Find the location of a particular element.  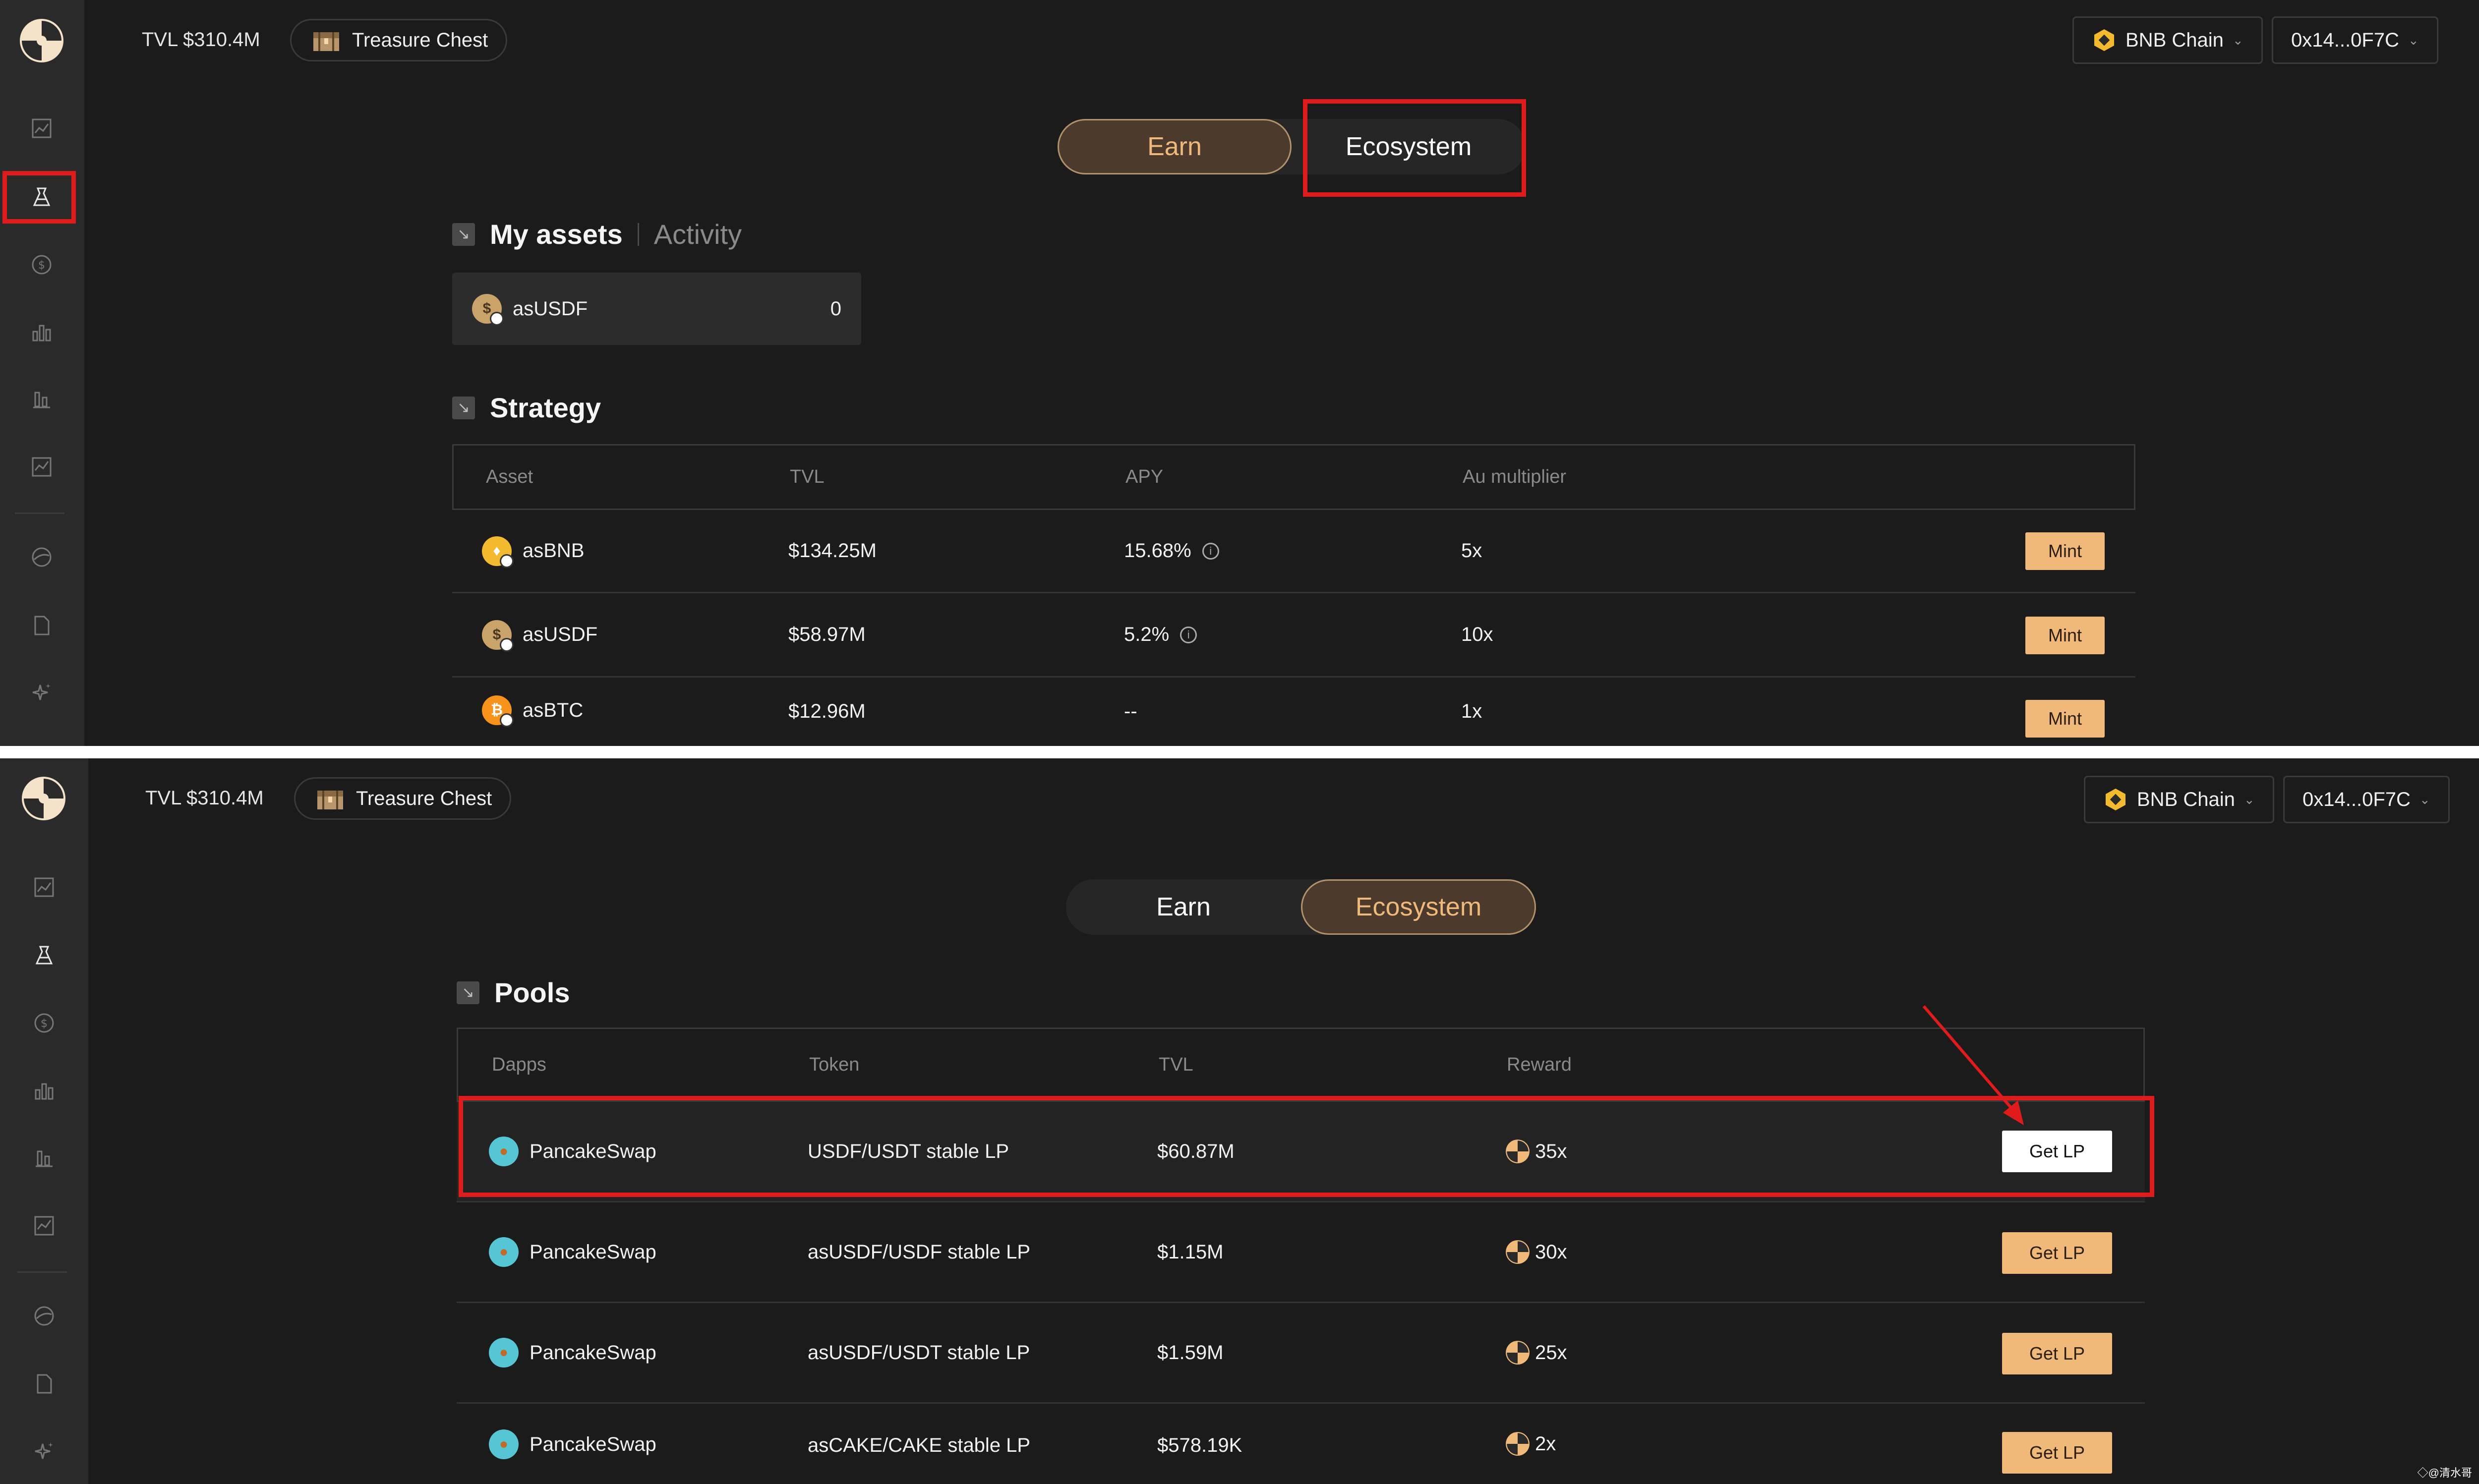

tab-ecosystem: Ecosystem is located at coordinates (1418, 907).